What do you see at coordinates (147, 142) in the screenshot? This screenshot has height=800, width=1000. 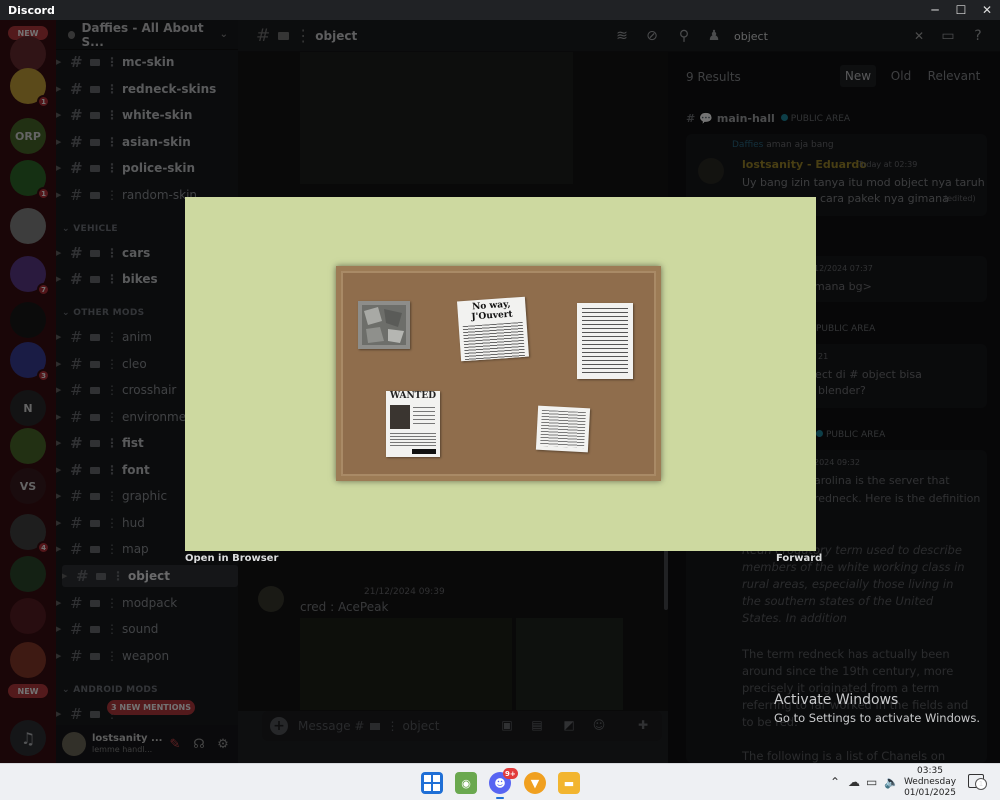 I see `channel-item: ▶ # ⋮ asian-skin` at bounding box center [147, 142].